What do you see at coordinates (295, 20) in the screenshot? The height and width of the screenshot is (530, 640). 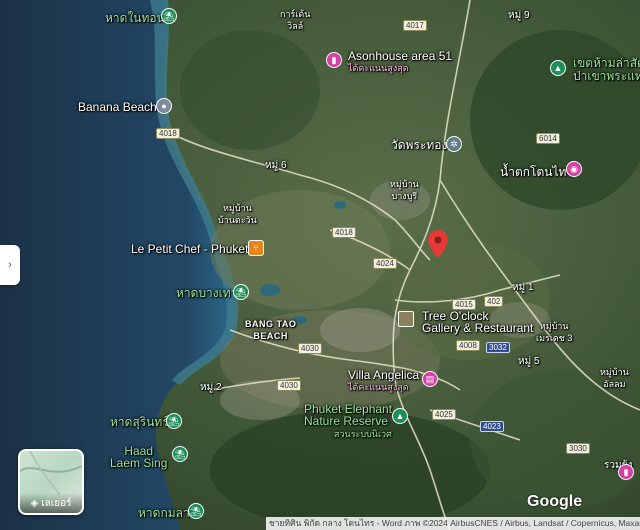 I see `label-garden-ville: การ์เด้น วิลล์` at bounding box center [295, 20].